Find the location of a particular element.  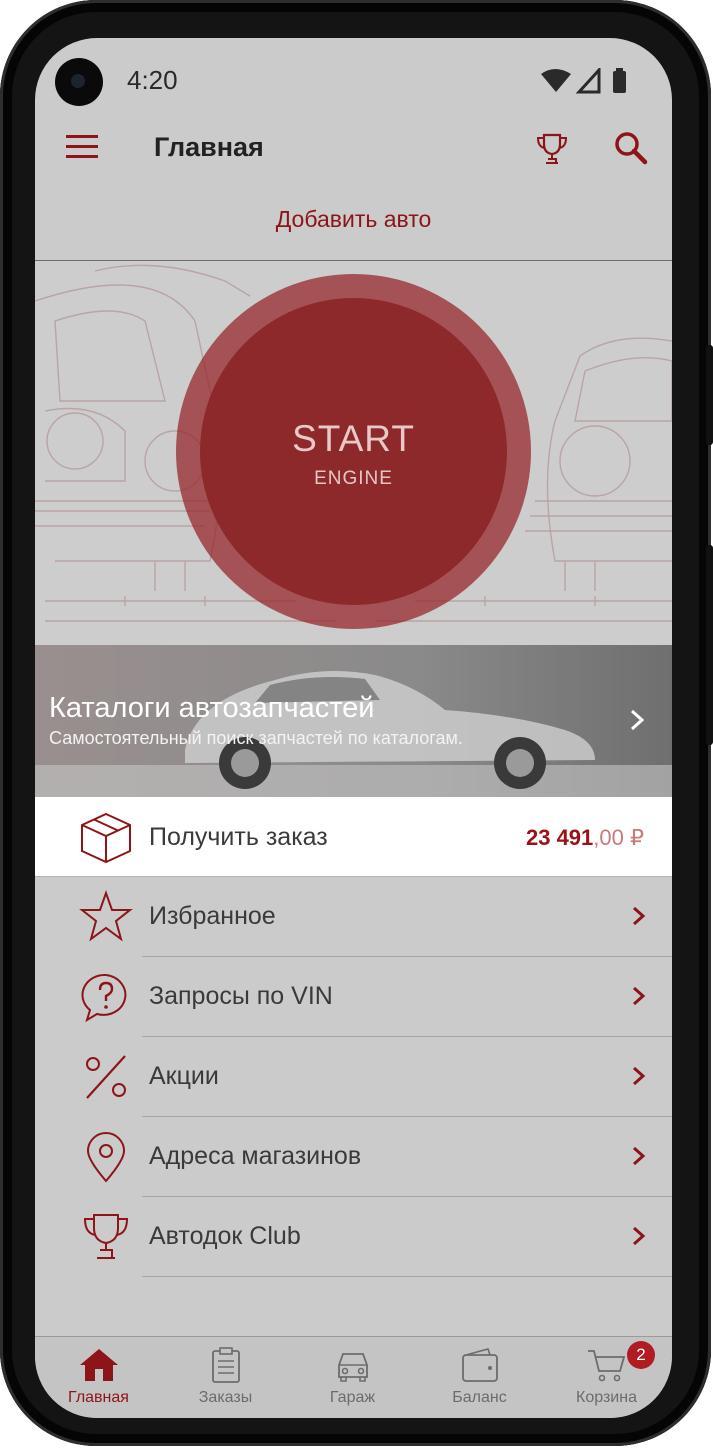

nav-orders: Заказы is located at coordinates (225, 1377).